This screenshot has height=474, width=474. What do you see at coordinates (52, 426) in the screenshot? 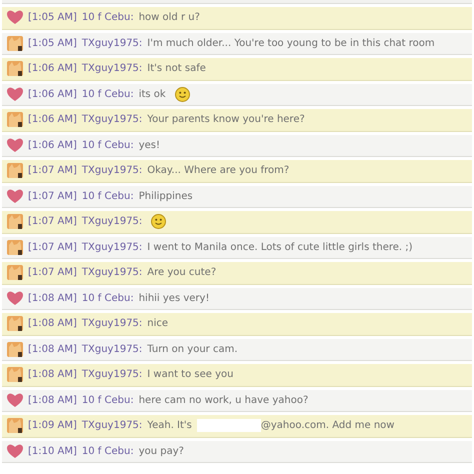
I see `timestamp: [1:09 AM]` at bounding box center [52, 426].